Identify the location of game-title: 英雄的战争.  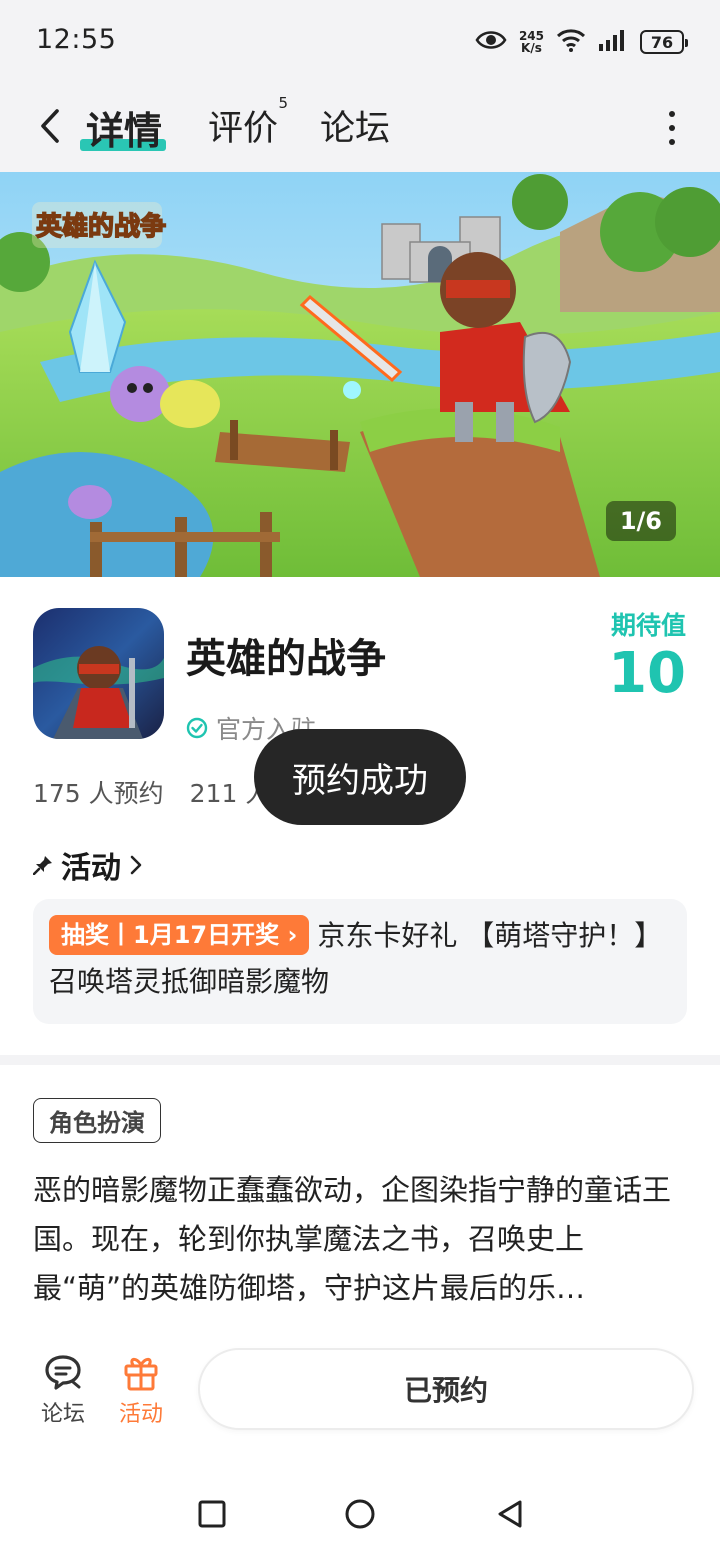
(286, 659).